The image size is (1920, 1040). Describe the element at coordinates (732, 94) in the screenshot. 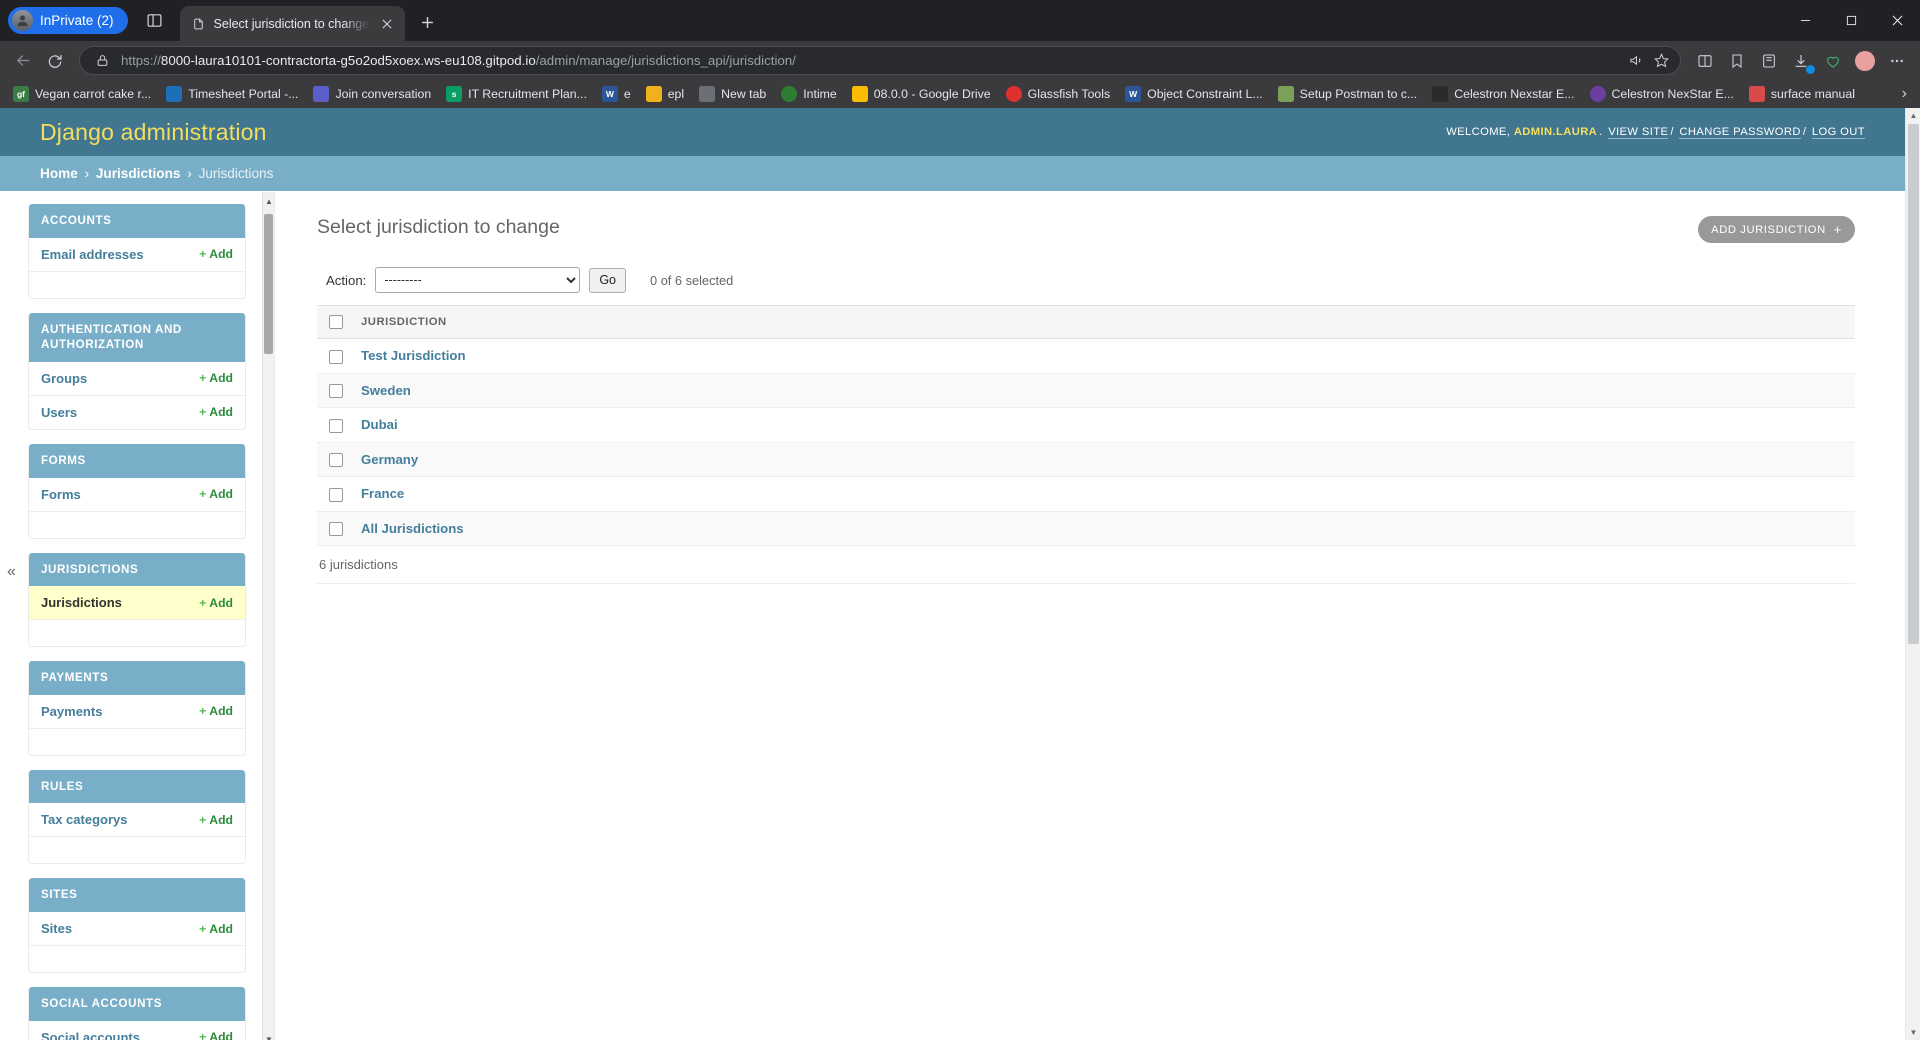

I see `bookmark-item: New tab` at that location.